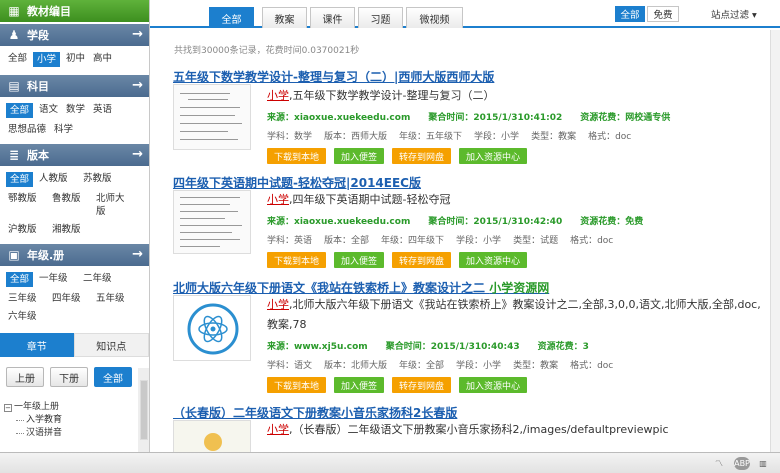  I want to click on edition-option: 鲁教版, so click(70, 205).